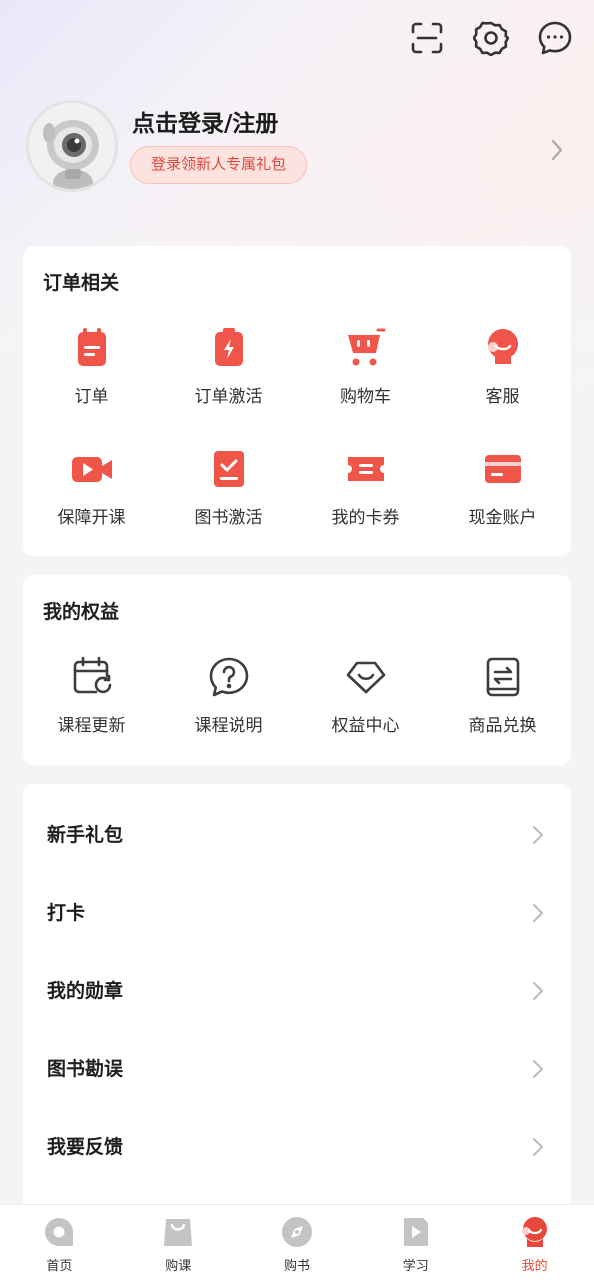 The image size is (594, 1280). Describe the element at coordinates (85, 991) in the screenshot. I see `list-item-label: 我的勋章` at that location.